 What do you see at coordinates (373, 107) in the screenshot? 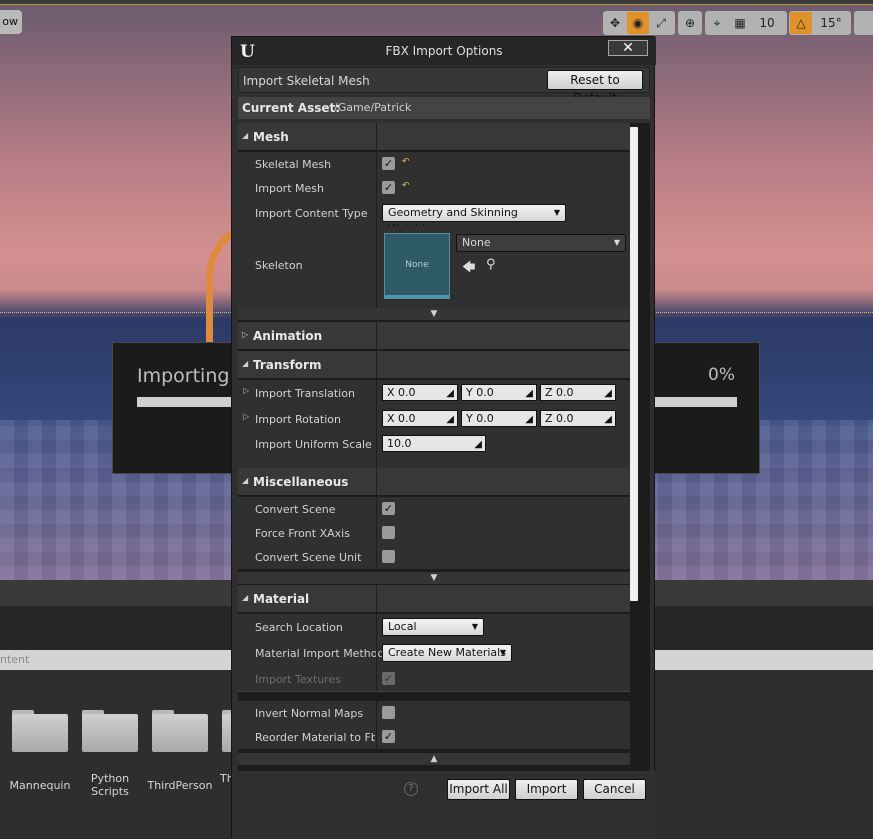
I see `current-asset-path: /Game/Patrick` at bounding box center [373, 107].